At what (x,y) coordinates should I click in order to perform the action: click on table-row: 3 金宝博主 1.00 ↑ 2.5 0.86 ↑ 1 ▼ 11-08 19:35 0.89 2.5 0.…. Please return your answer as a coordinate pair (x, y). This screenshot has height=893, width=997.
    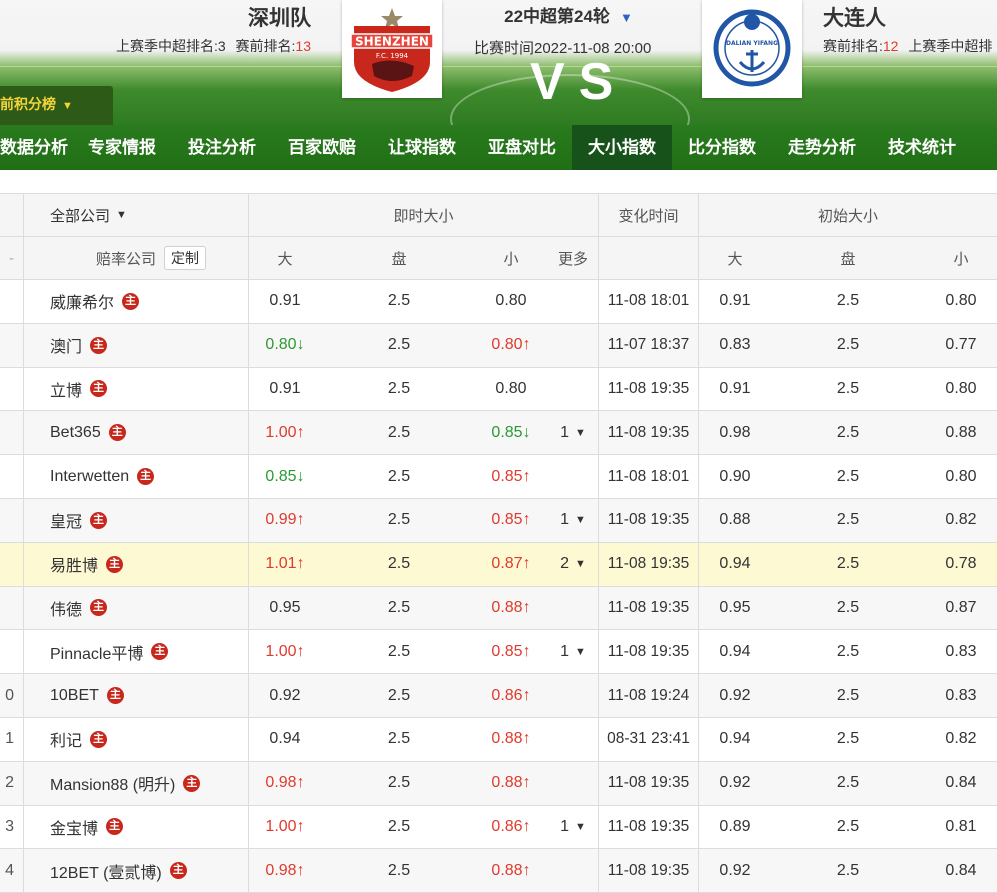
    Looking at the image, I should click on (498, 827).